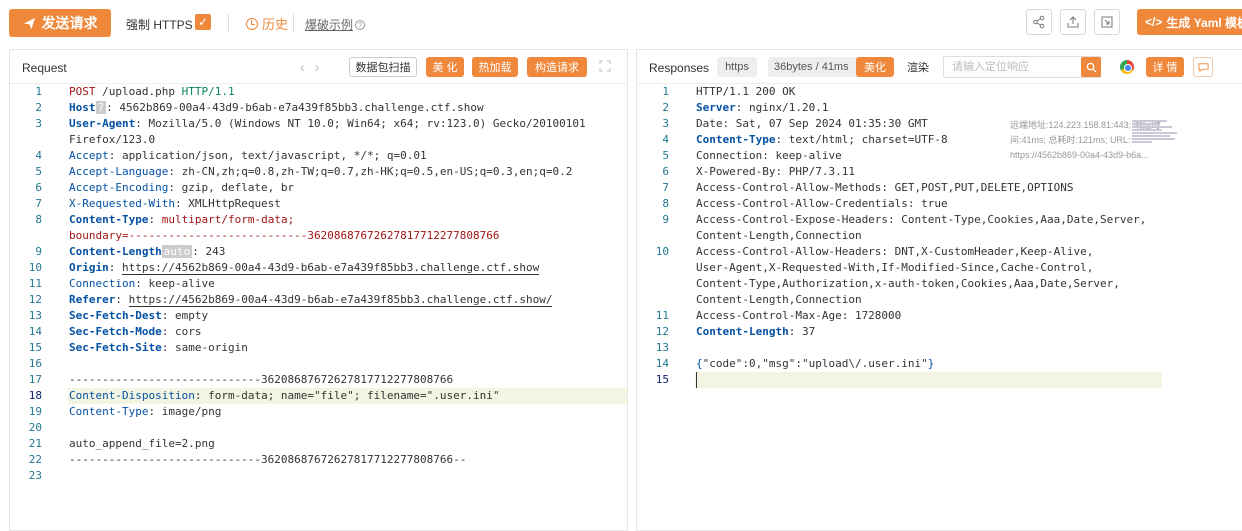 Image resolution: width=1242 pixels, height=531 pixels. What do you see at coordinates (812, 123) in the screenshot?
I see `token: Date: Sat, 07 Sep 2024 01:35:30 GMT` at bounding box center [812, 123].